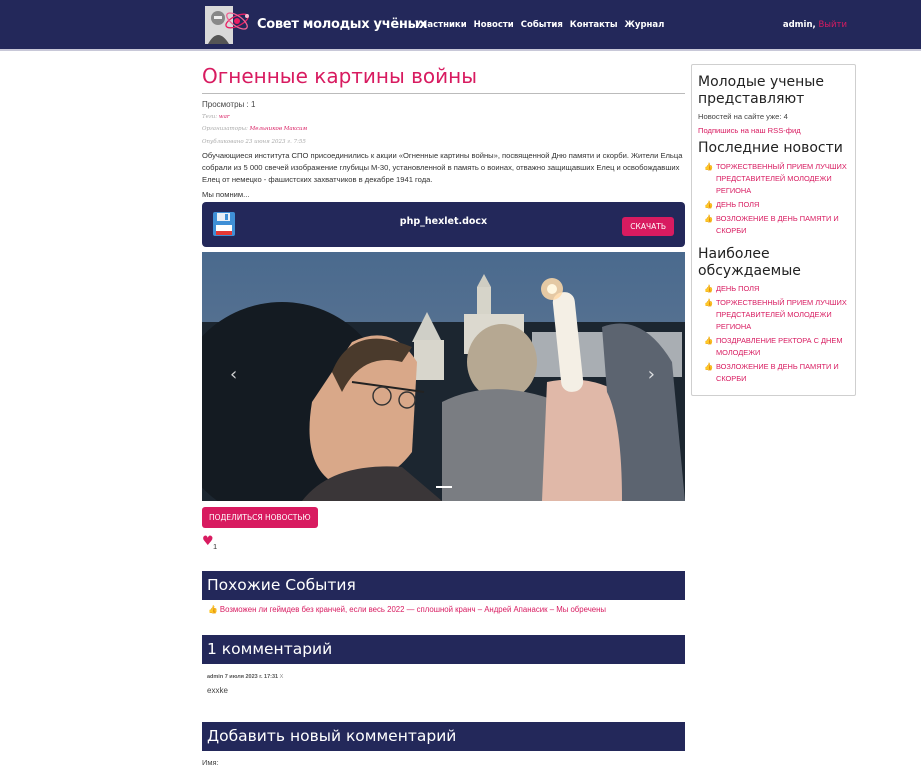 The height and width of the screenshot is (774, 921). What do you see at coordinates (648, 226) in the screenshot?
I see `download-button: СКАЧАТЬ` at bounding box center [648, 226].